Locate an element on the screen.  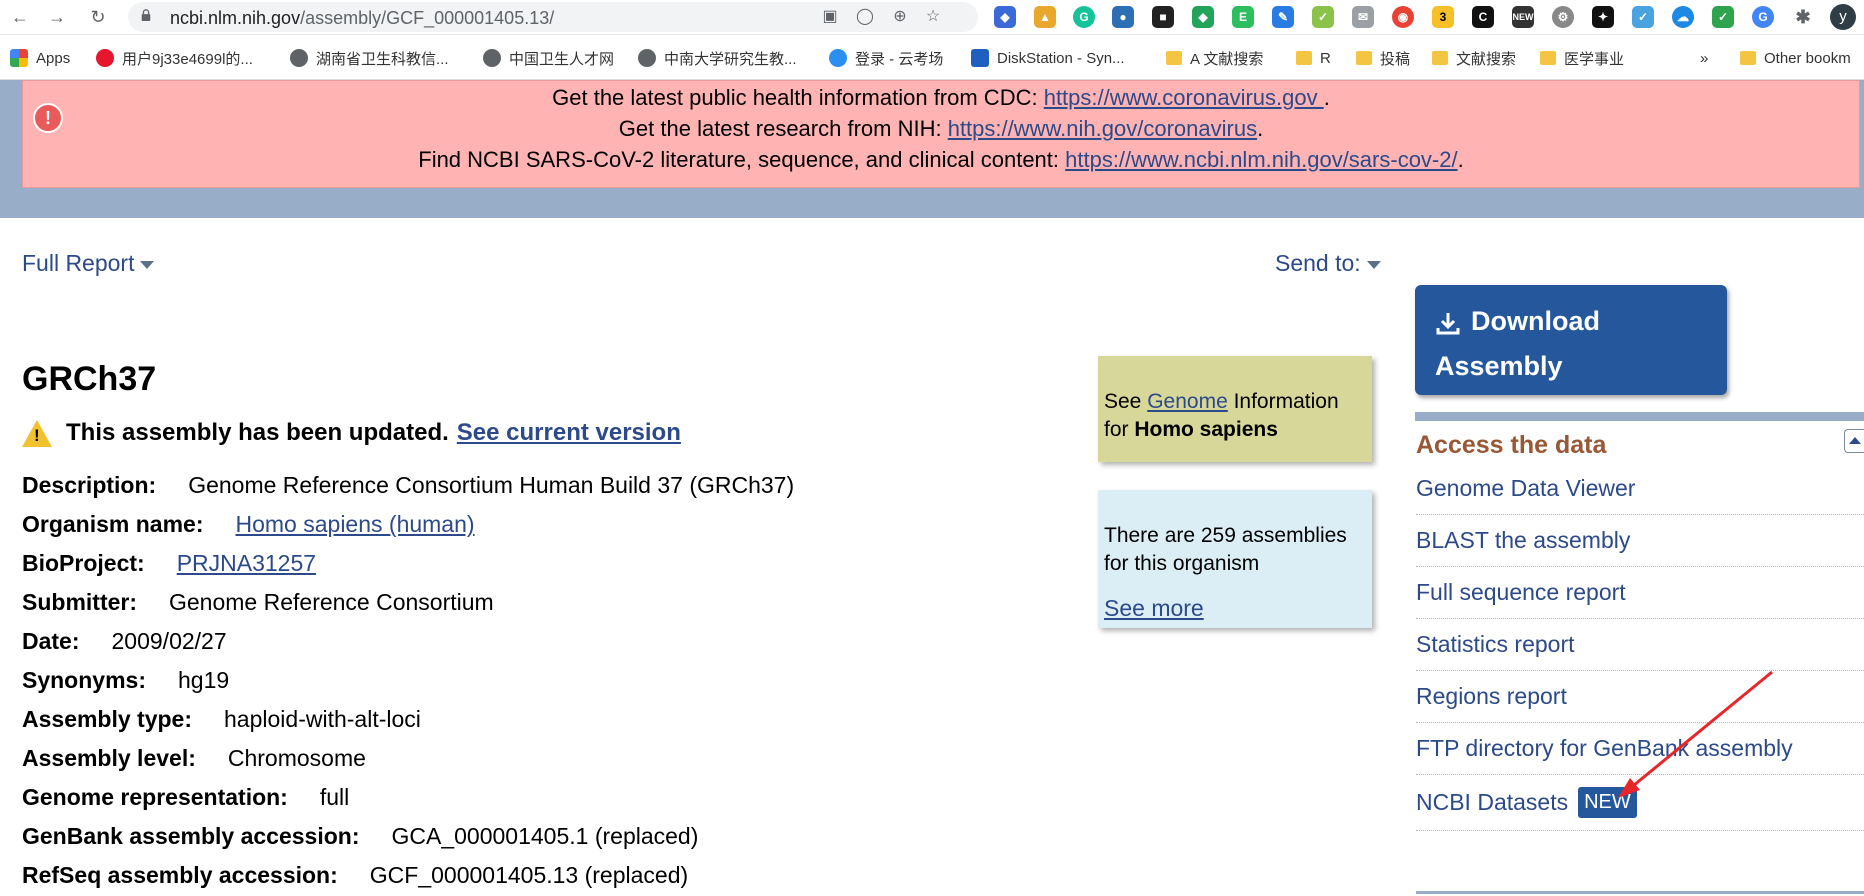
field-synonyms: Synonyms: hg19 is located at coordinates (126, 680).